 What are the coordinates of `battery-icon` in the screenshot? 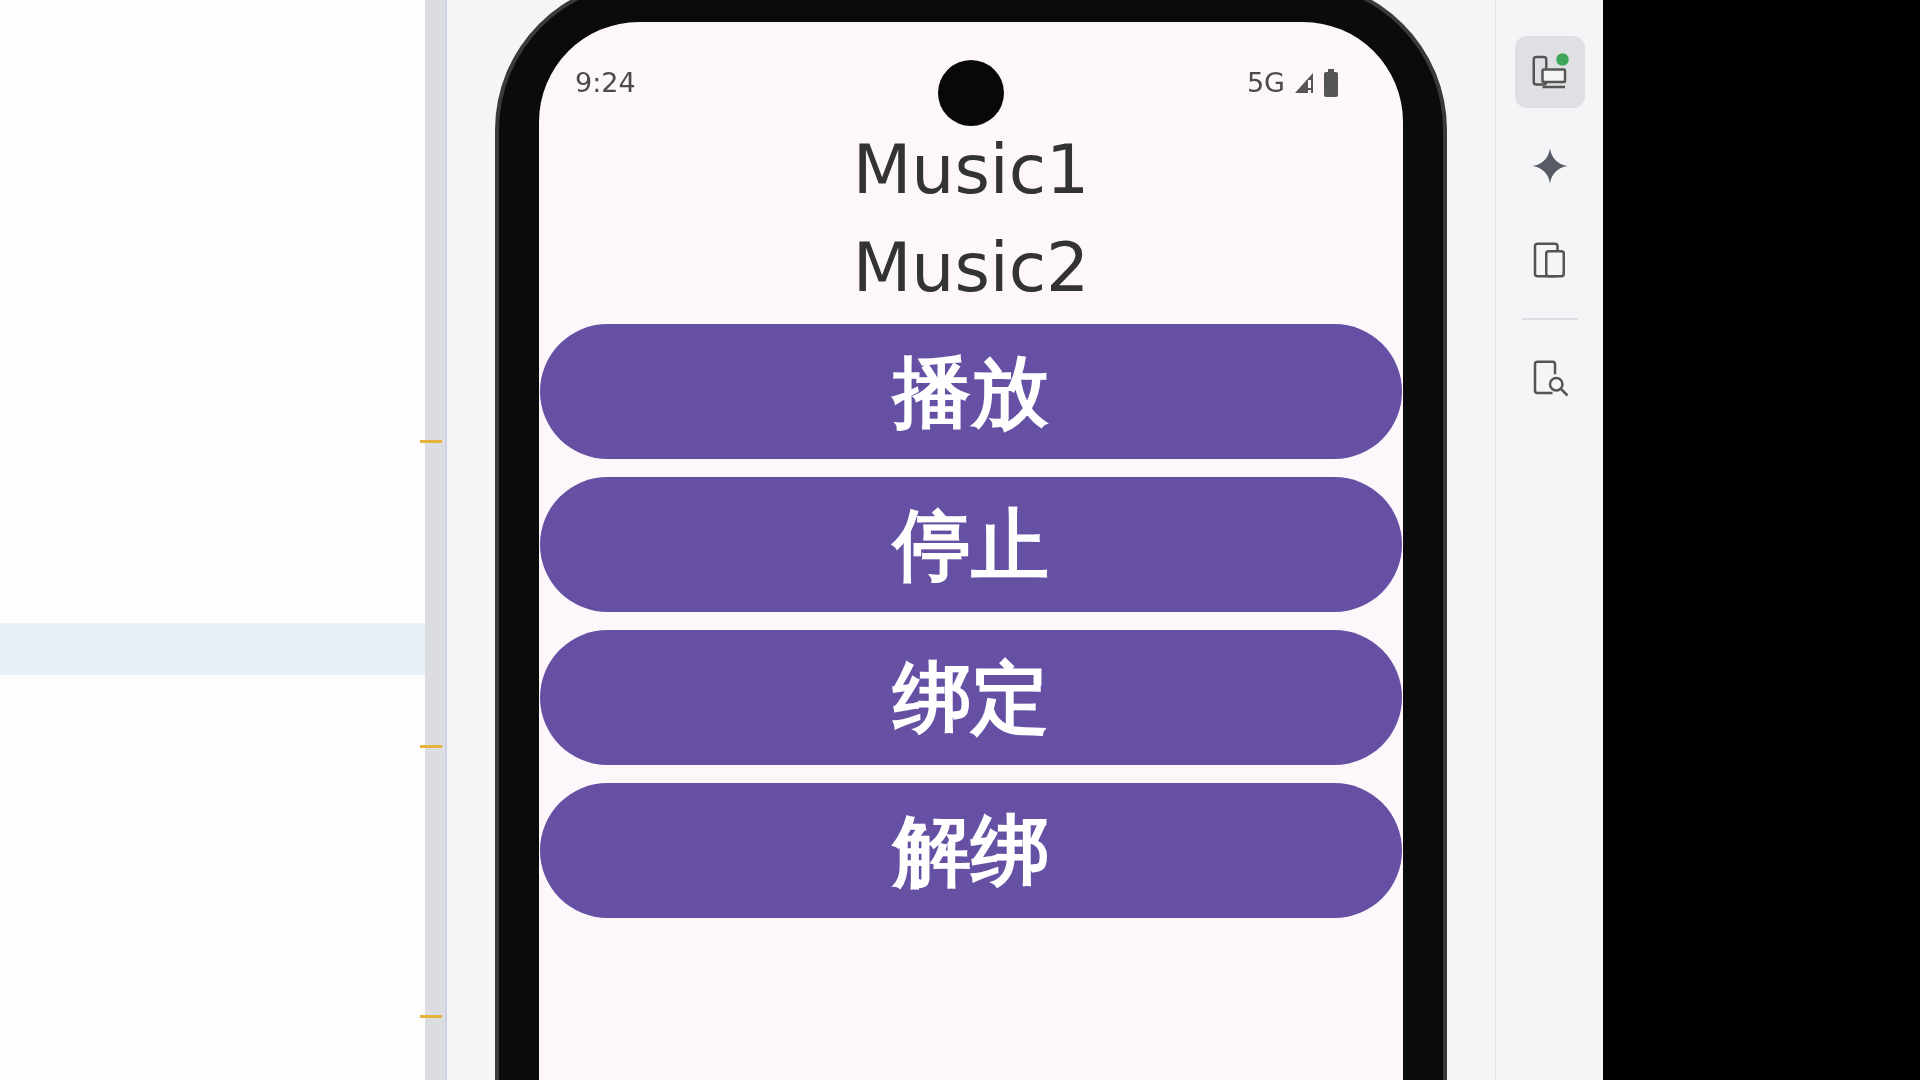 It's located at (1331, 83).